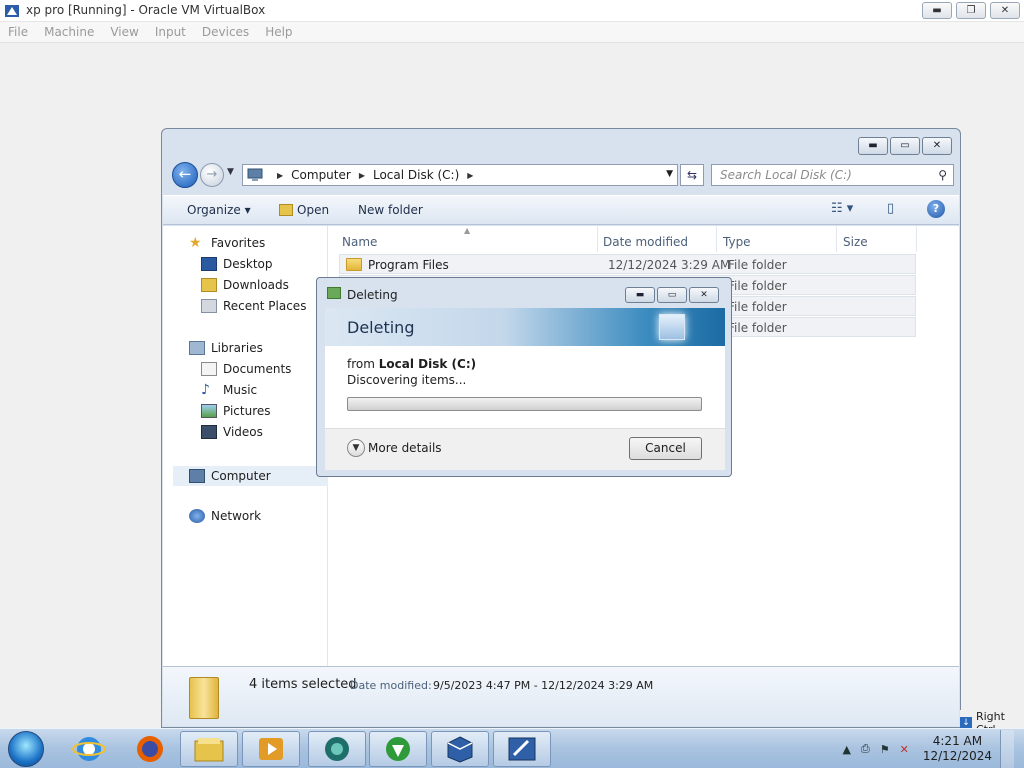 Image resolution: width=1024 pixels, height=768 pixels. What do you see at coordinates (1005, 10) in the screenshot?
I see `close-button: ✕` at bounding box center [1005, 10].